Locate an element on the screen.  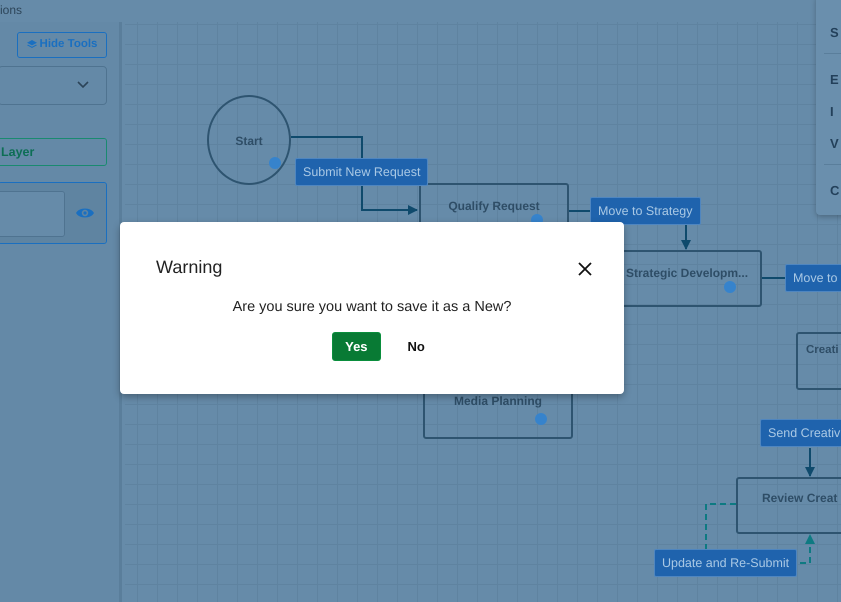
menu-item: C is located at coordinates (828, 191).